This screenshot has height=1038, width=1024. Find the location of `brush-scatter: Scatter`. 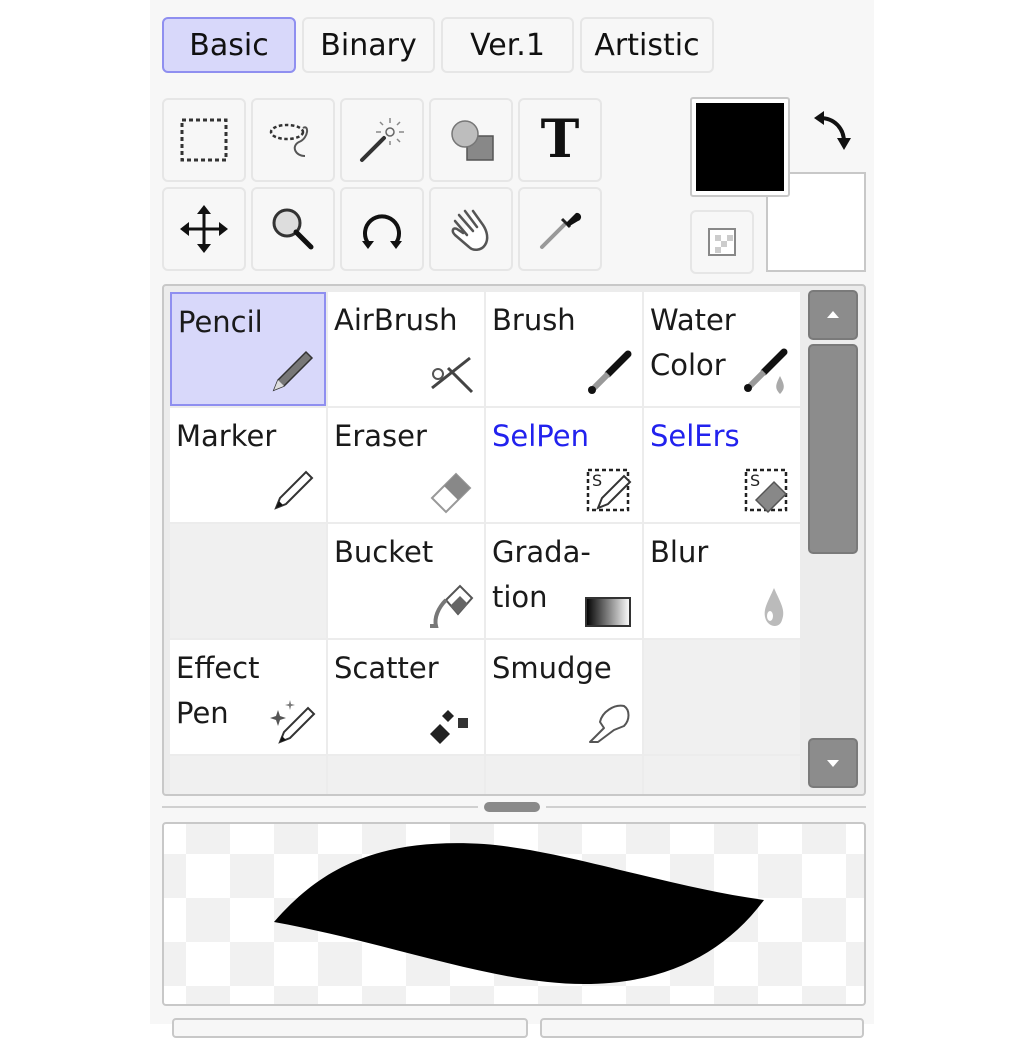

brush-scatter: Scatter is located at coordinates (406, 697).